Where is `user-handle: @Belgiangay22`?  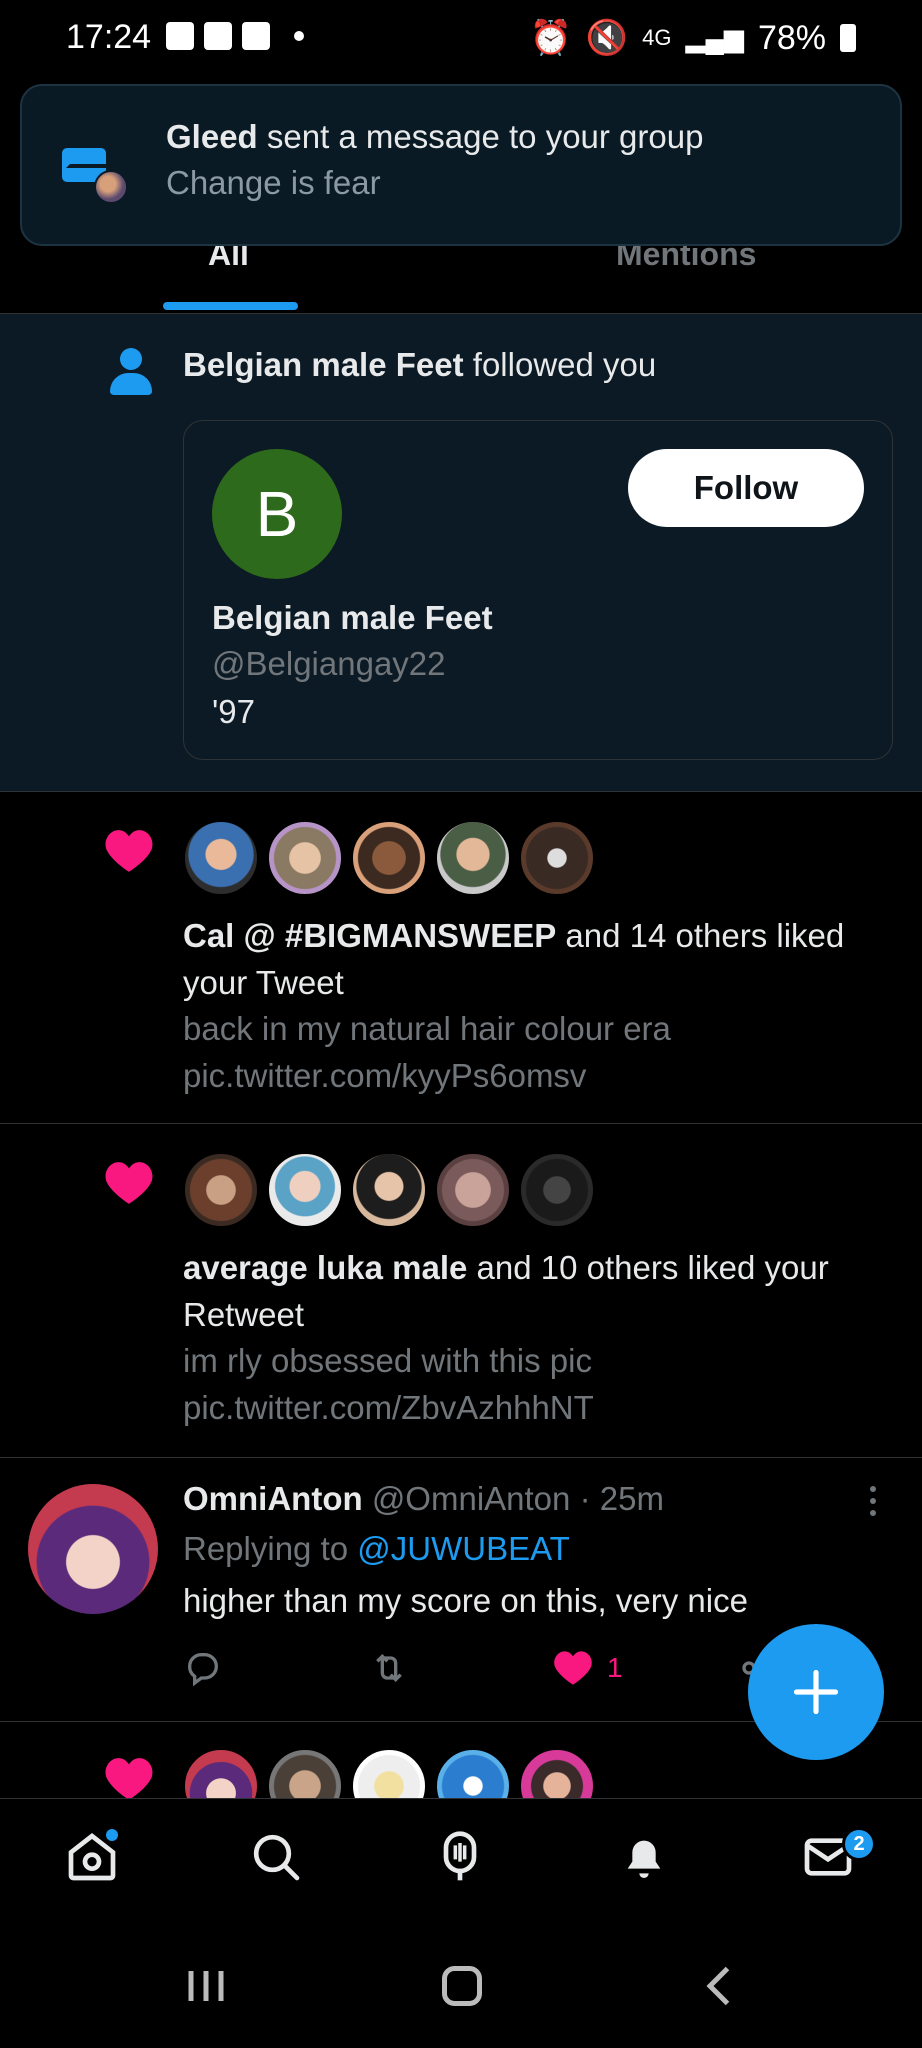 user-handle: @Belgiangay22 is located at coordinates (329, 663).